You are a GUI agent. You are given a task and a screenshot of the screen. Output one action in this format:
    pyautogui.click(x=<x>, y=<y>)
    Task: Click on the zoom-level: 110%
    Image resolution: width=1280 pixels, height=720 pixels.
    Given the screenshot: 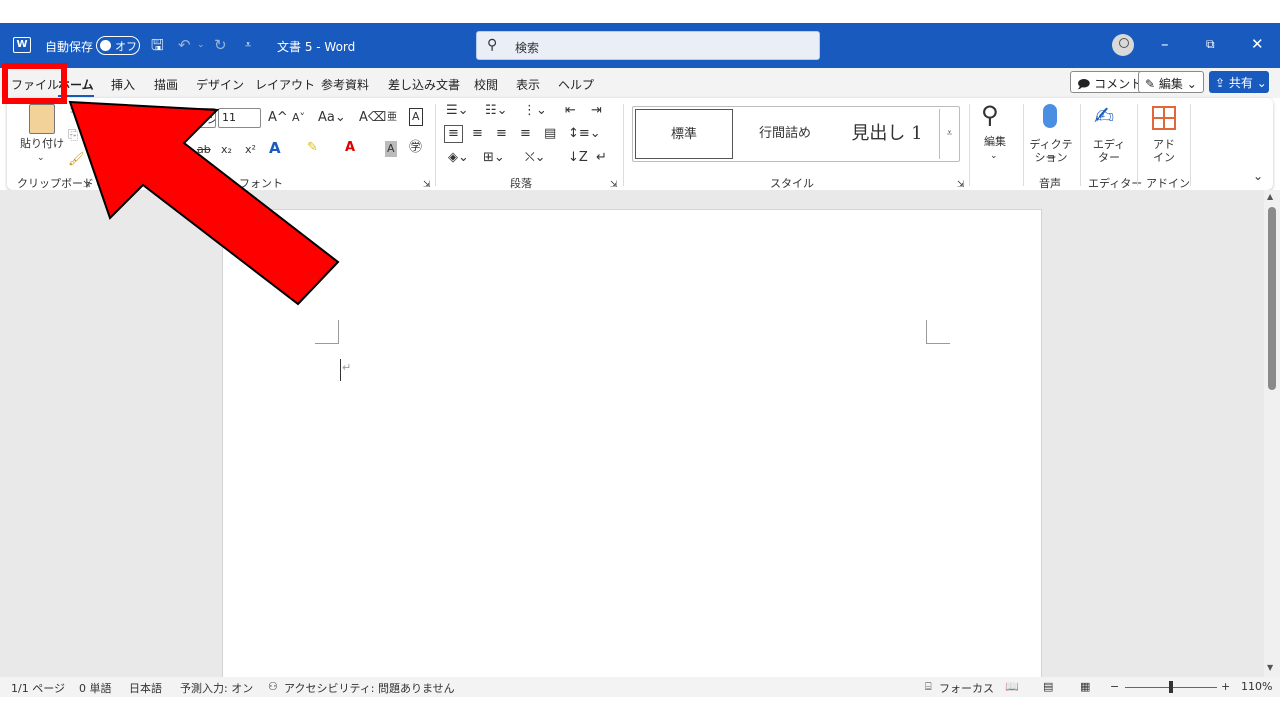 What is the action you would take?
    pyautogui.click(x=1256, y=686)
    